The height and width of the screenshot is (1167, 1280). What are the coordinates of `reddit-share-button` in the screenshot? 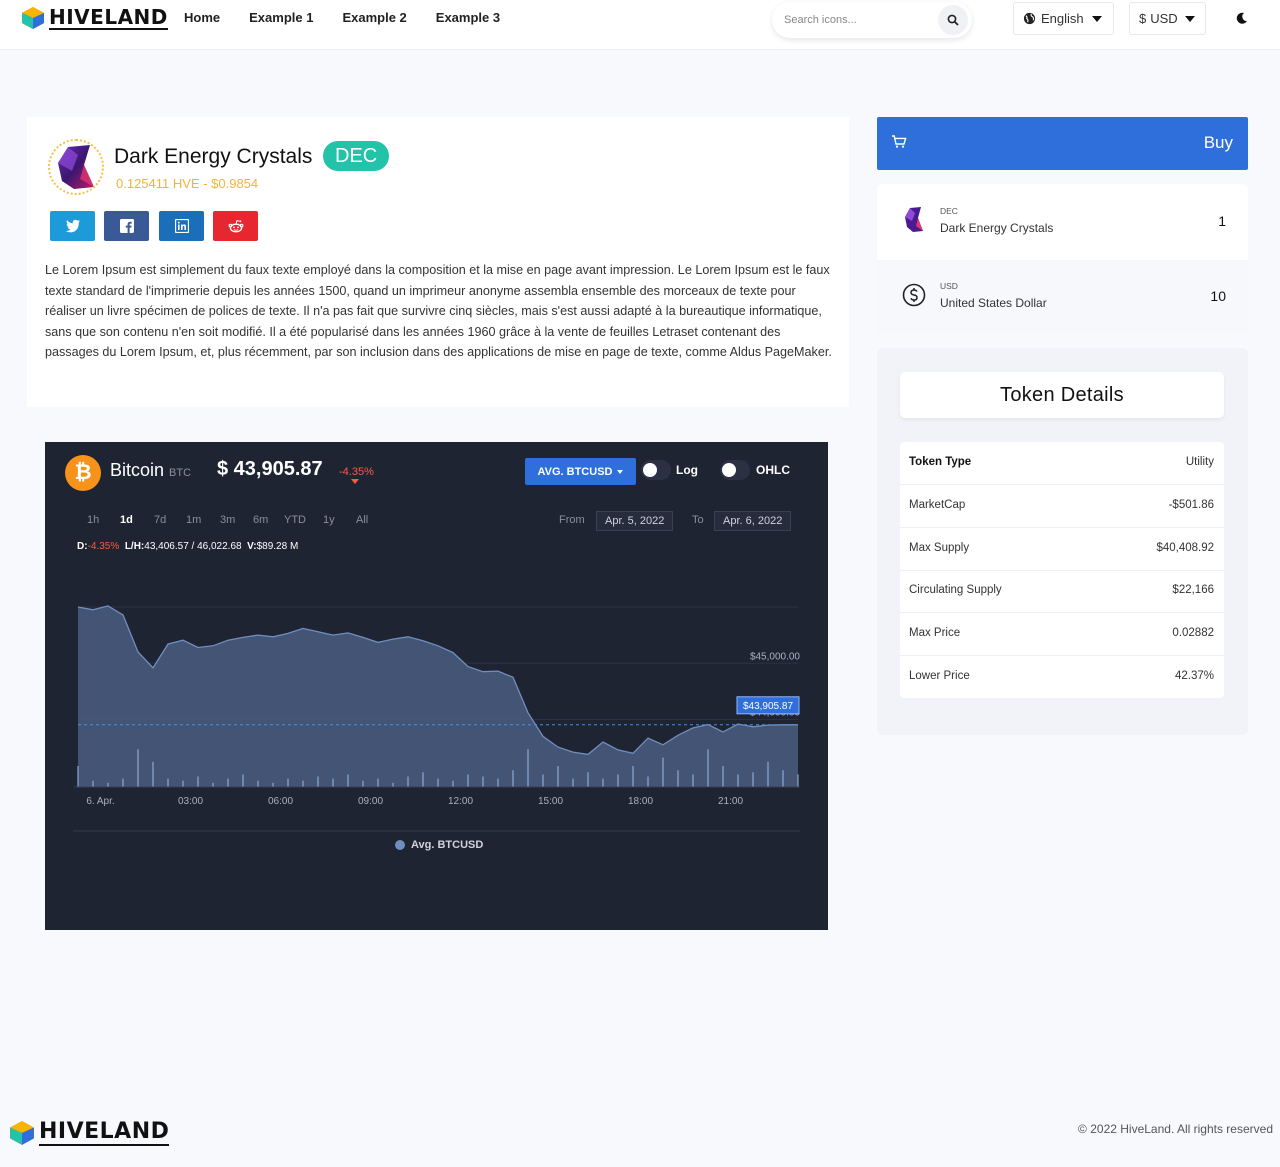 It's located at (235, 226).